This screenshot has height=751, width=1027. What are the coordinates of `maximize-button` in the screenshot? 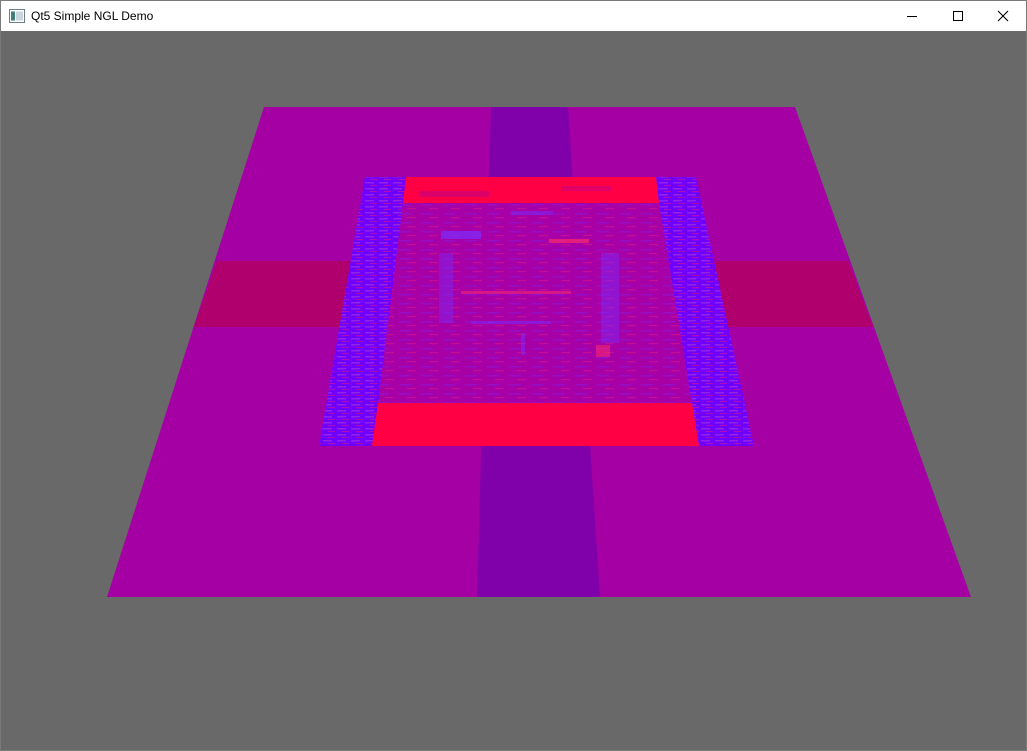 It's located at (958, 16).